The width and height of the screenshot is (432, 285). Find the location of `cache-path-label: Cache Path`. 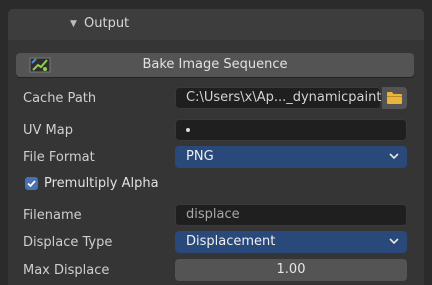

cache-path-label: Cache Path is located at coordinates (60, 98).